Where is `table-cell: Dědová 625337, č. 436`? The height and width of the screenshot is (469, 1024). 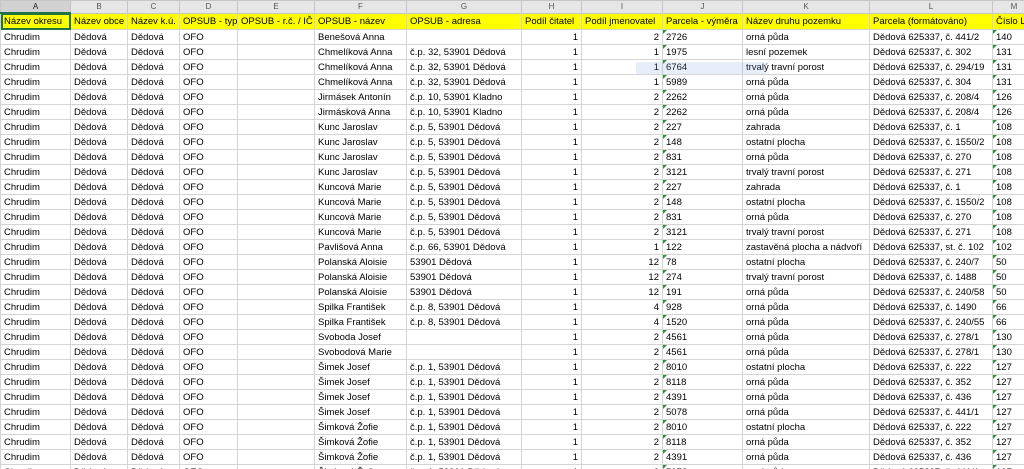 table-cell: Dědová 625337, č. 436 is located at coordinates (931, 457).